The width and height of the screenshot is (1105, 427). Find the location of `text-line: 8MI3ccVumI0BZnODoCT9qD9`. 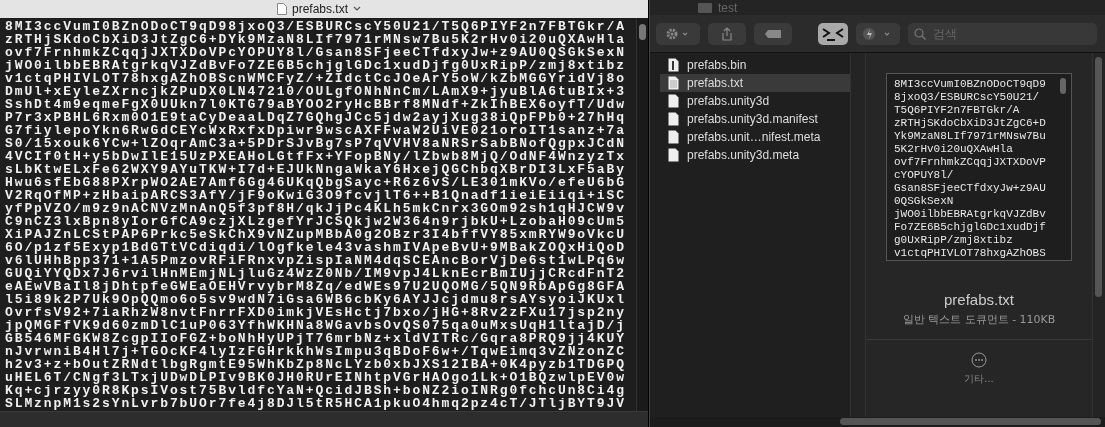

text-line: 8MI3ccVumI0BZnODoCT9qD9 is located at coordinates (970, 84).